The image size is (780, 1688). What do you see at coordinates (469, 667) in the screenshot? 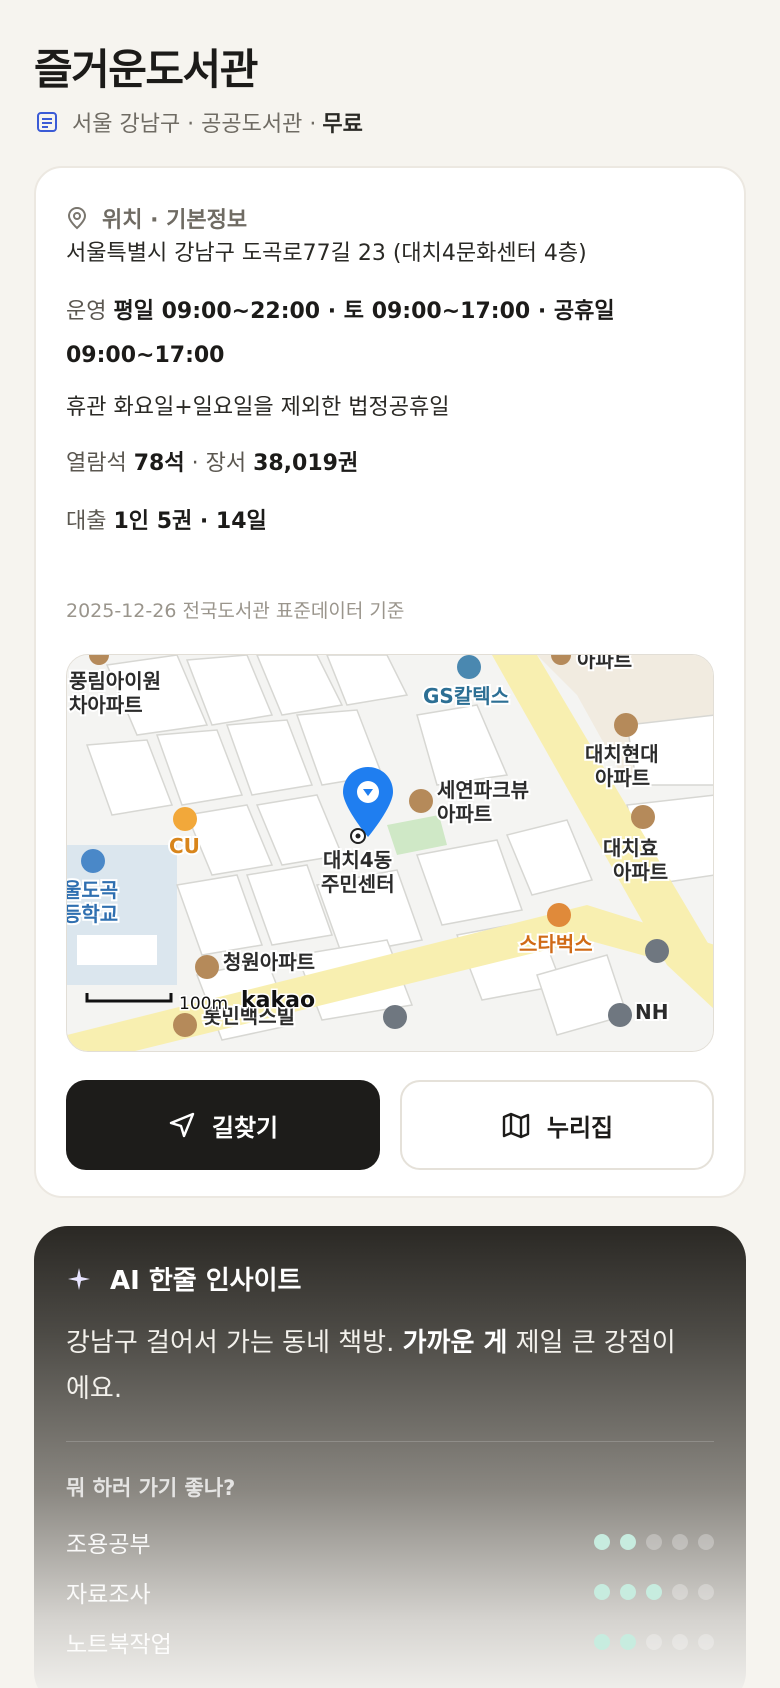
I see `gas-station-icon` at bounding box center [469, 667].